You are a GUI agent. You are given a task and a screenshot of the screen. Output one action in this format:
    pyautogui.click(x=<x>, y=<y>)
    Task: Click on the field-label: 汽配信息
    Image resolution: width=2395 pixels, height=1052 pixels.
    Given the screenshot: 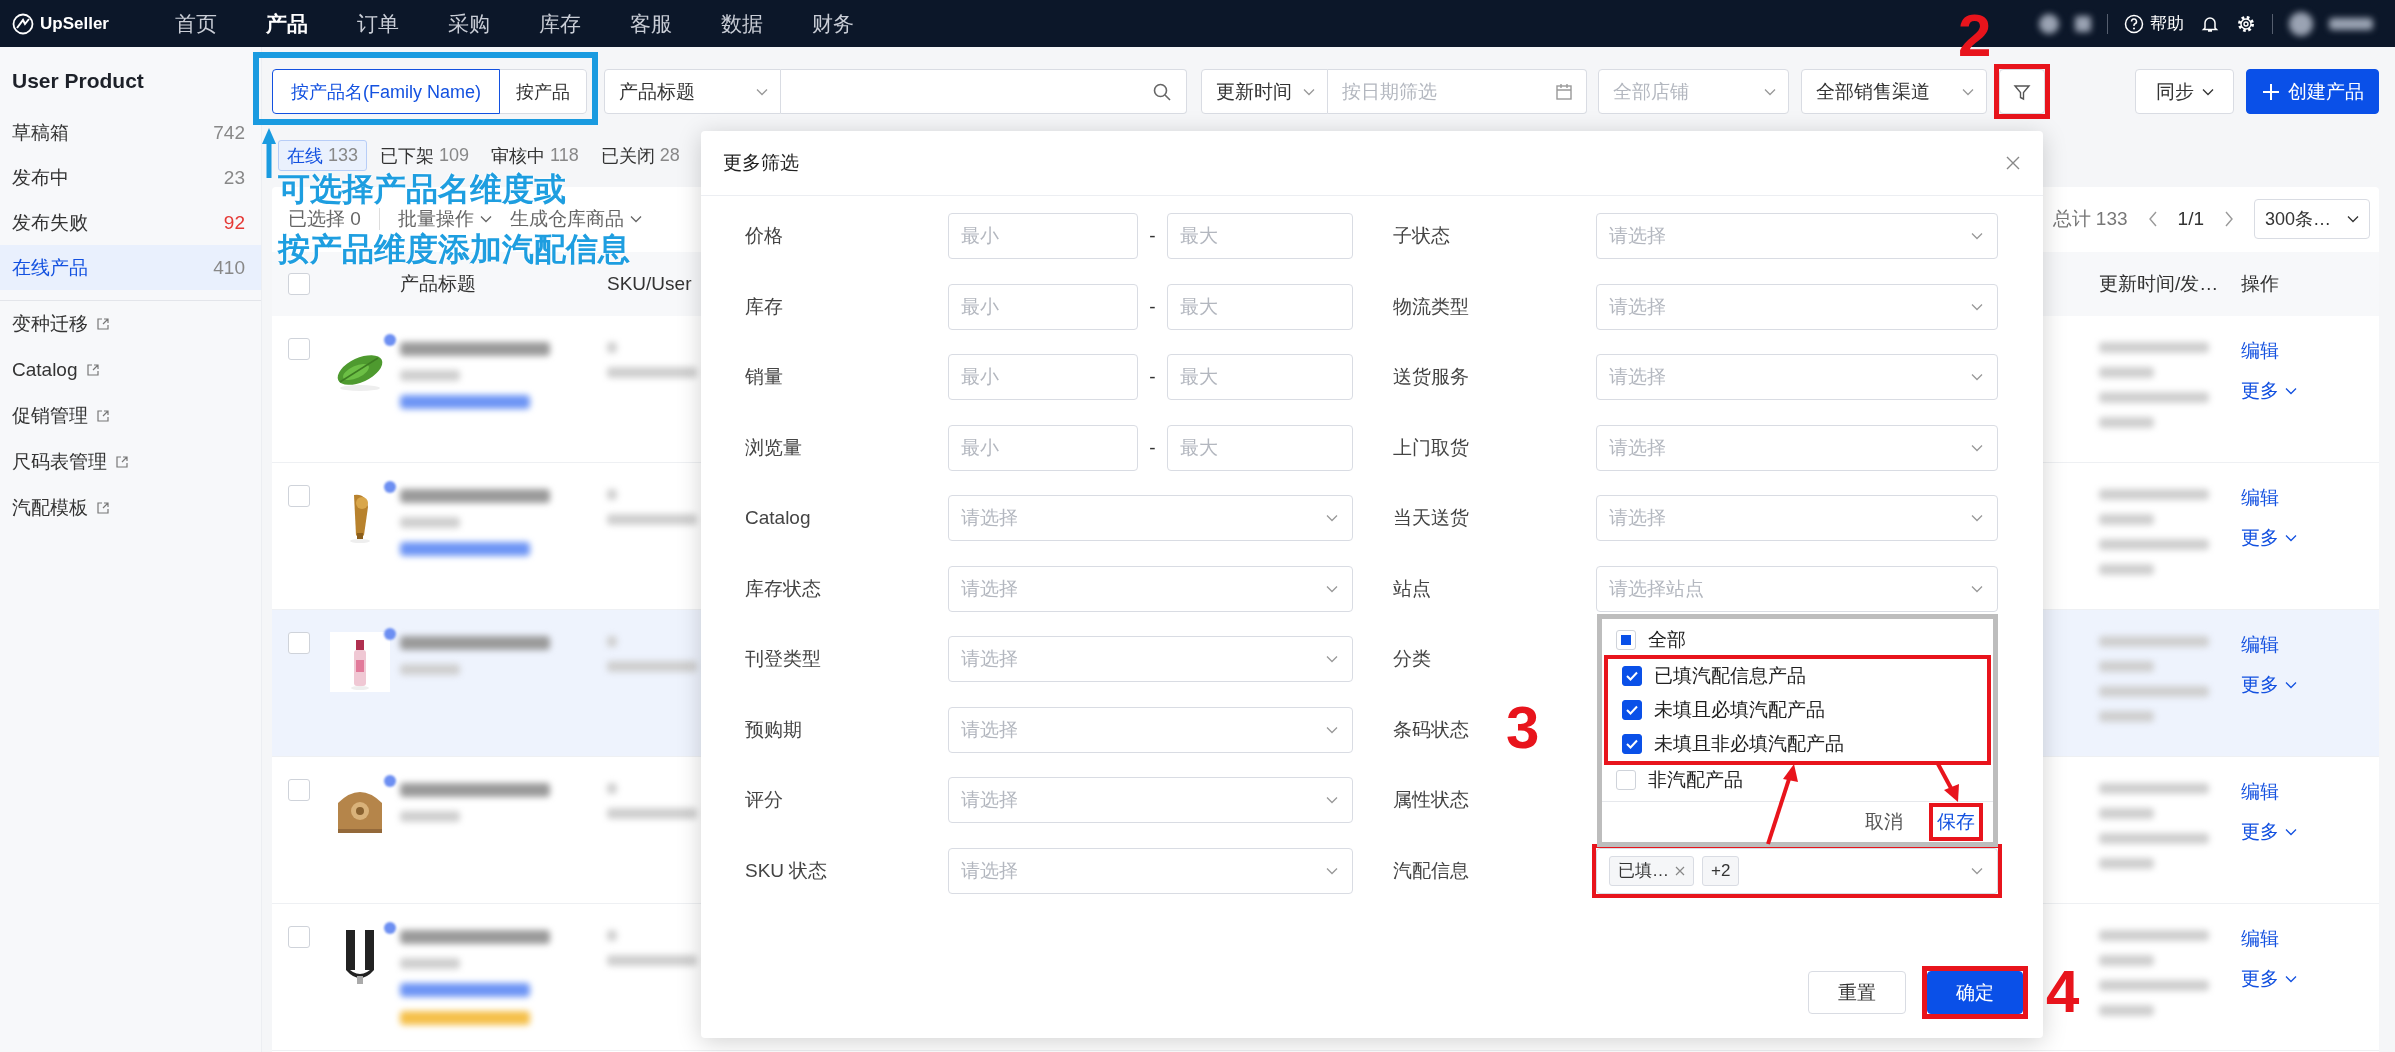 What is the action you would take?
    pyautogui.click(x=1431, y=870)
    